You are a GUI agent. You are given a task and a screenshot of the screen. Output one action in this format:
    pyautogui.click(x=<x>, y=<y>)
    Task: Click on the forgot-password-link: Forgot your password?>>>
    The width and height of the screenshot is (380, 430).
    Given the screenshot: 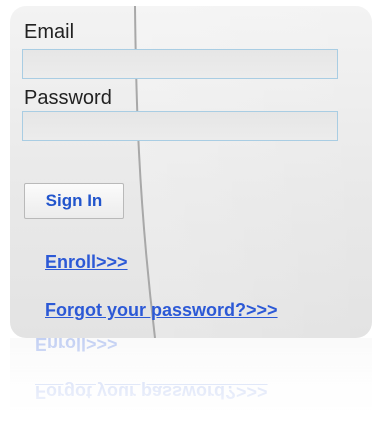 What is the action you would take?
    pyautogui.click(x=161, y=310)
    